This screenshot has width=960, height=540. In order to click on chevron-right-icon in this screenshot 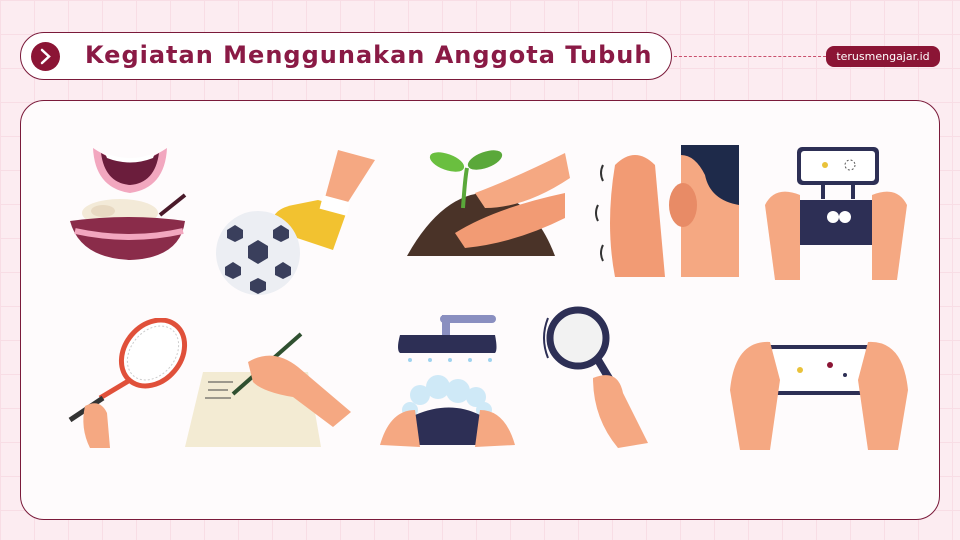, I will do `click(45, 56)`.